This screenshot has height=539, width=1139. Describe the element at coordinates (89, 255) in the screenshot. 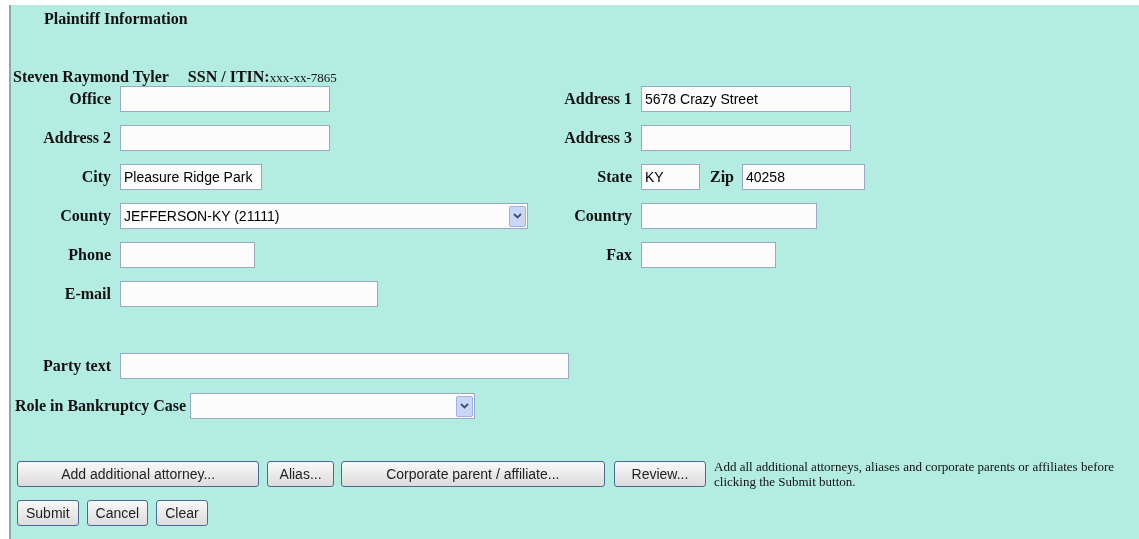

I see `field-label: Phone` at that location.